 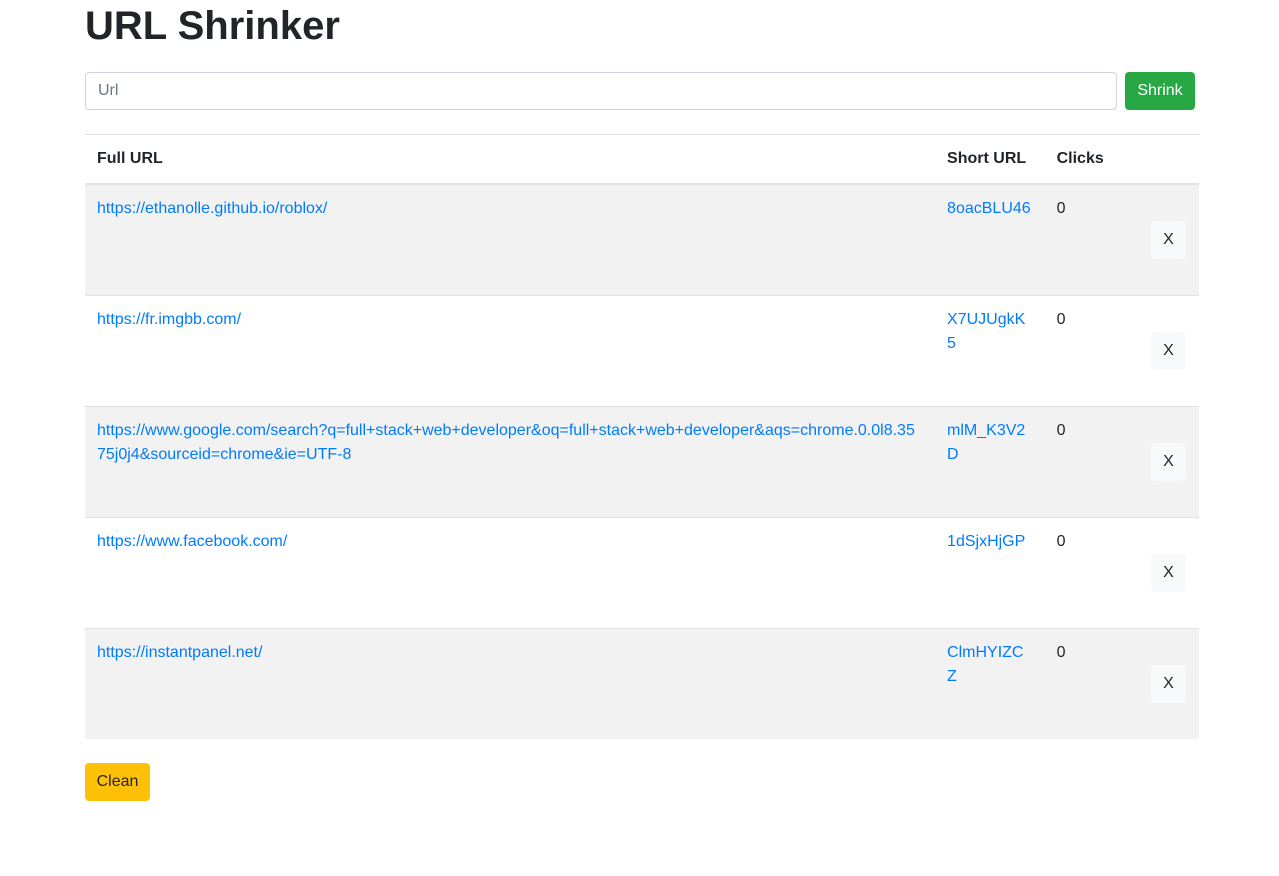 What do you see at coordinates (1080, 159) in the screenshot?
I see `header-clicks: Clicks` at bounding box center [1080, 159].